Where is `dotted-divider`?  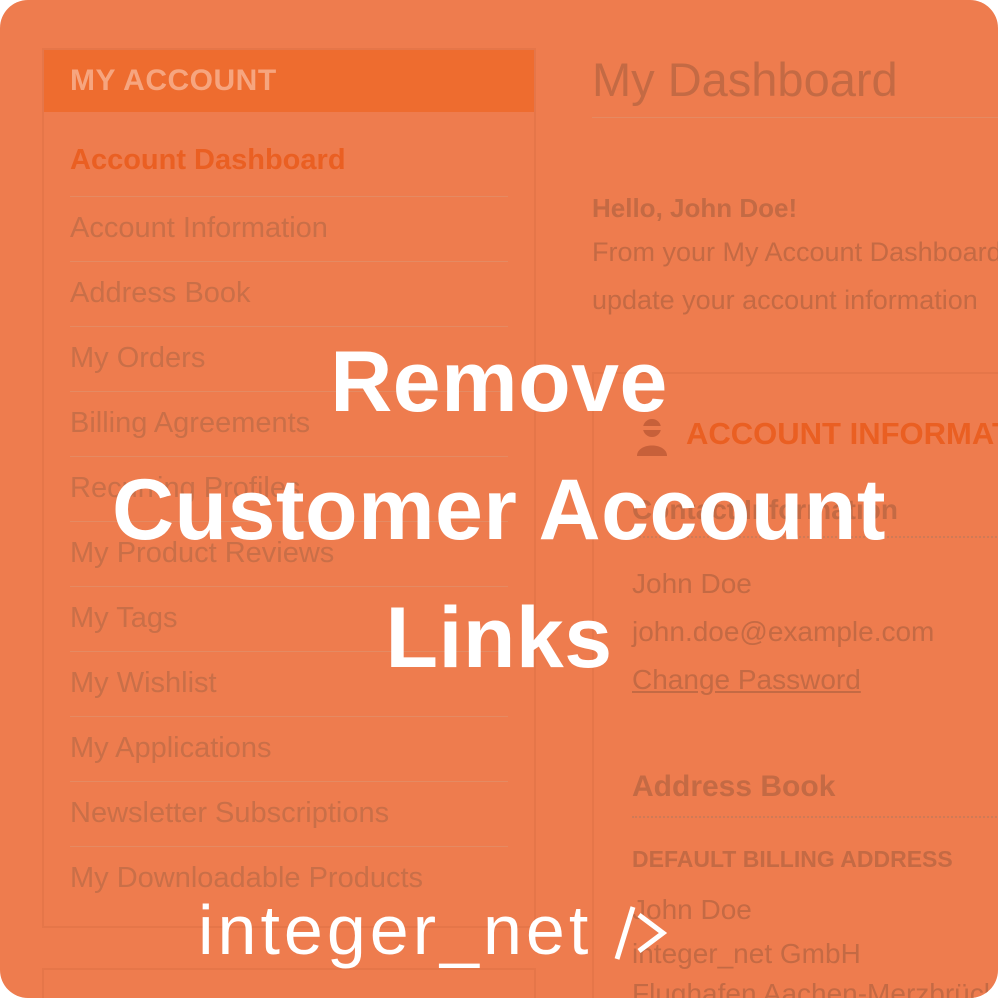 dotted-divider is located at coordinates (815, 817).